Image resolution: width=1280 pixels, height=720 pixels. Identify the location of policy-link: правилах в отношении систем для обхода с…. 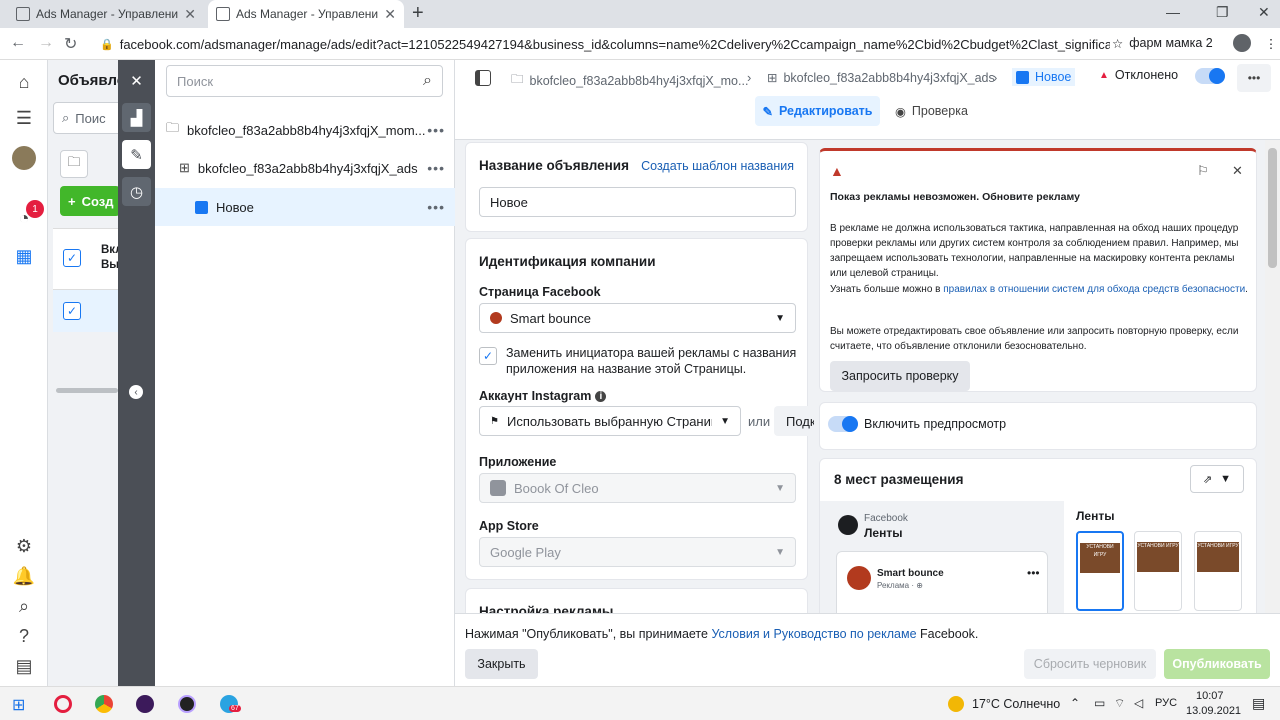
(1094, 289).